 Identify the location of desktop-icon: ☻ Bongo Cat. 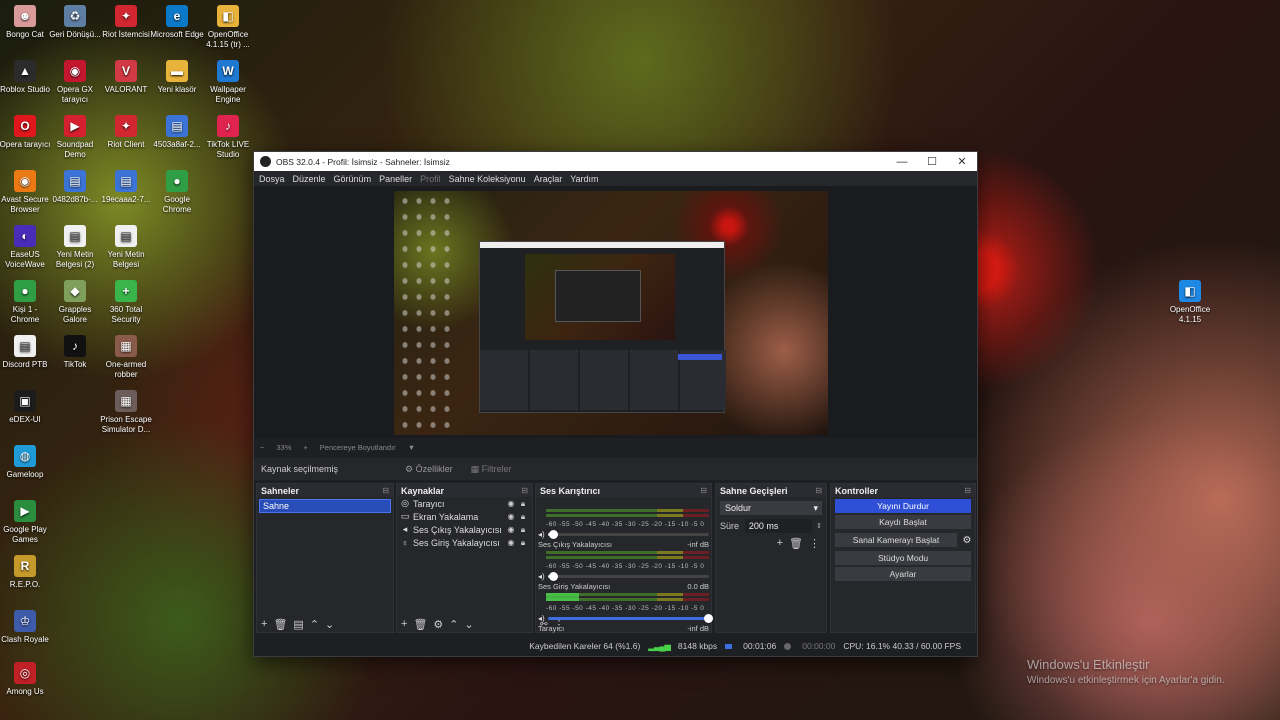
(26, 22).